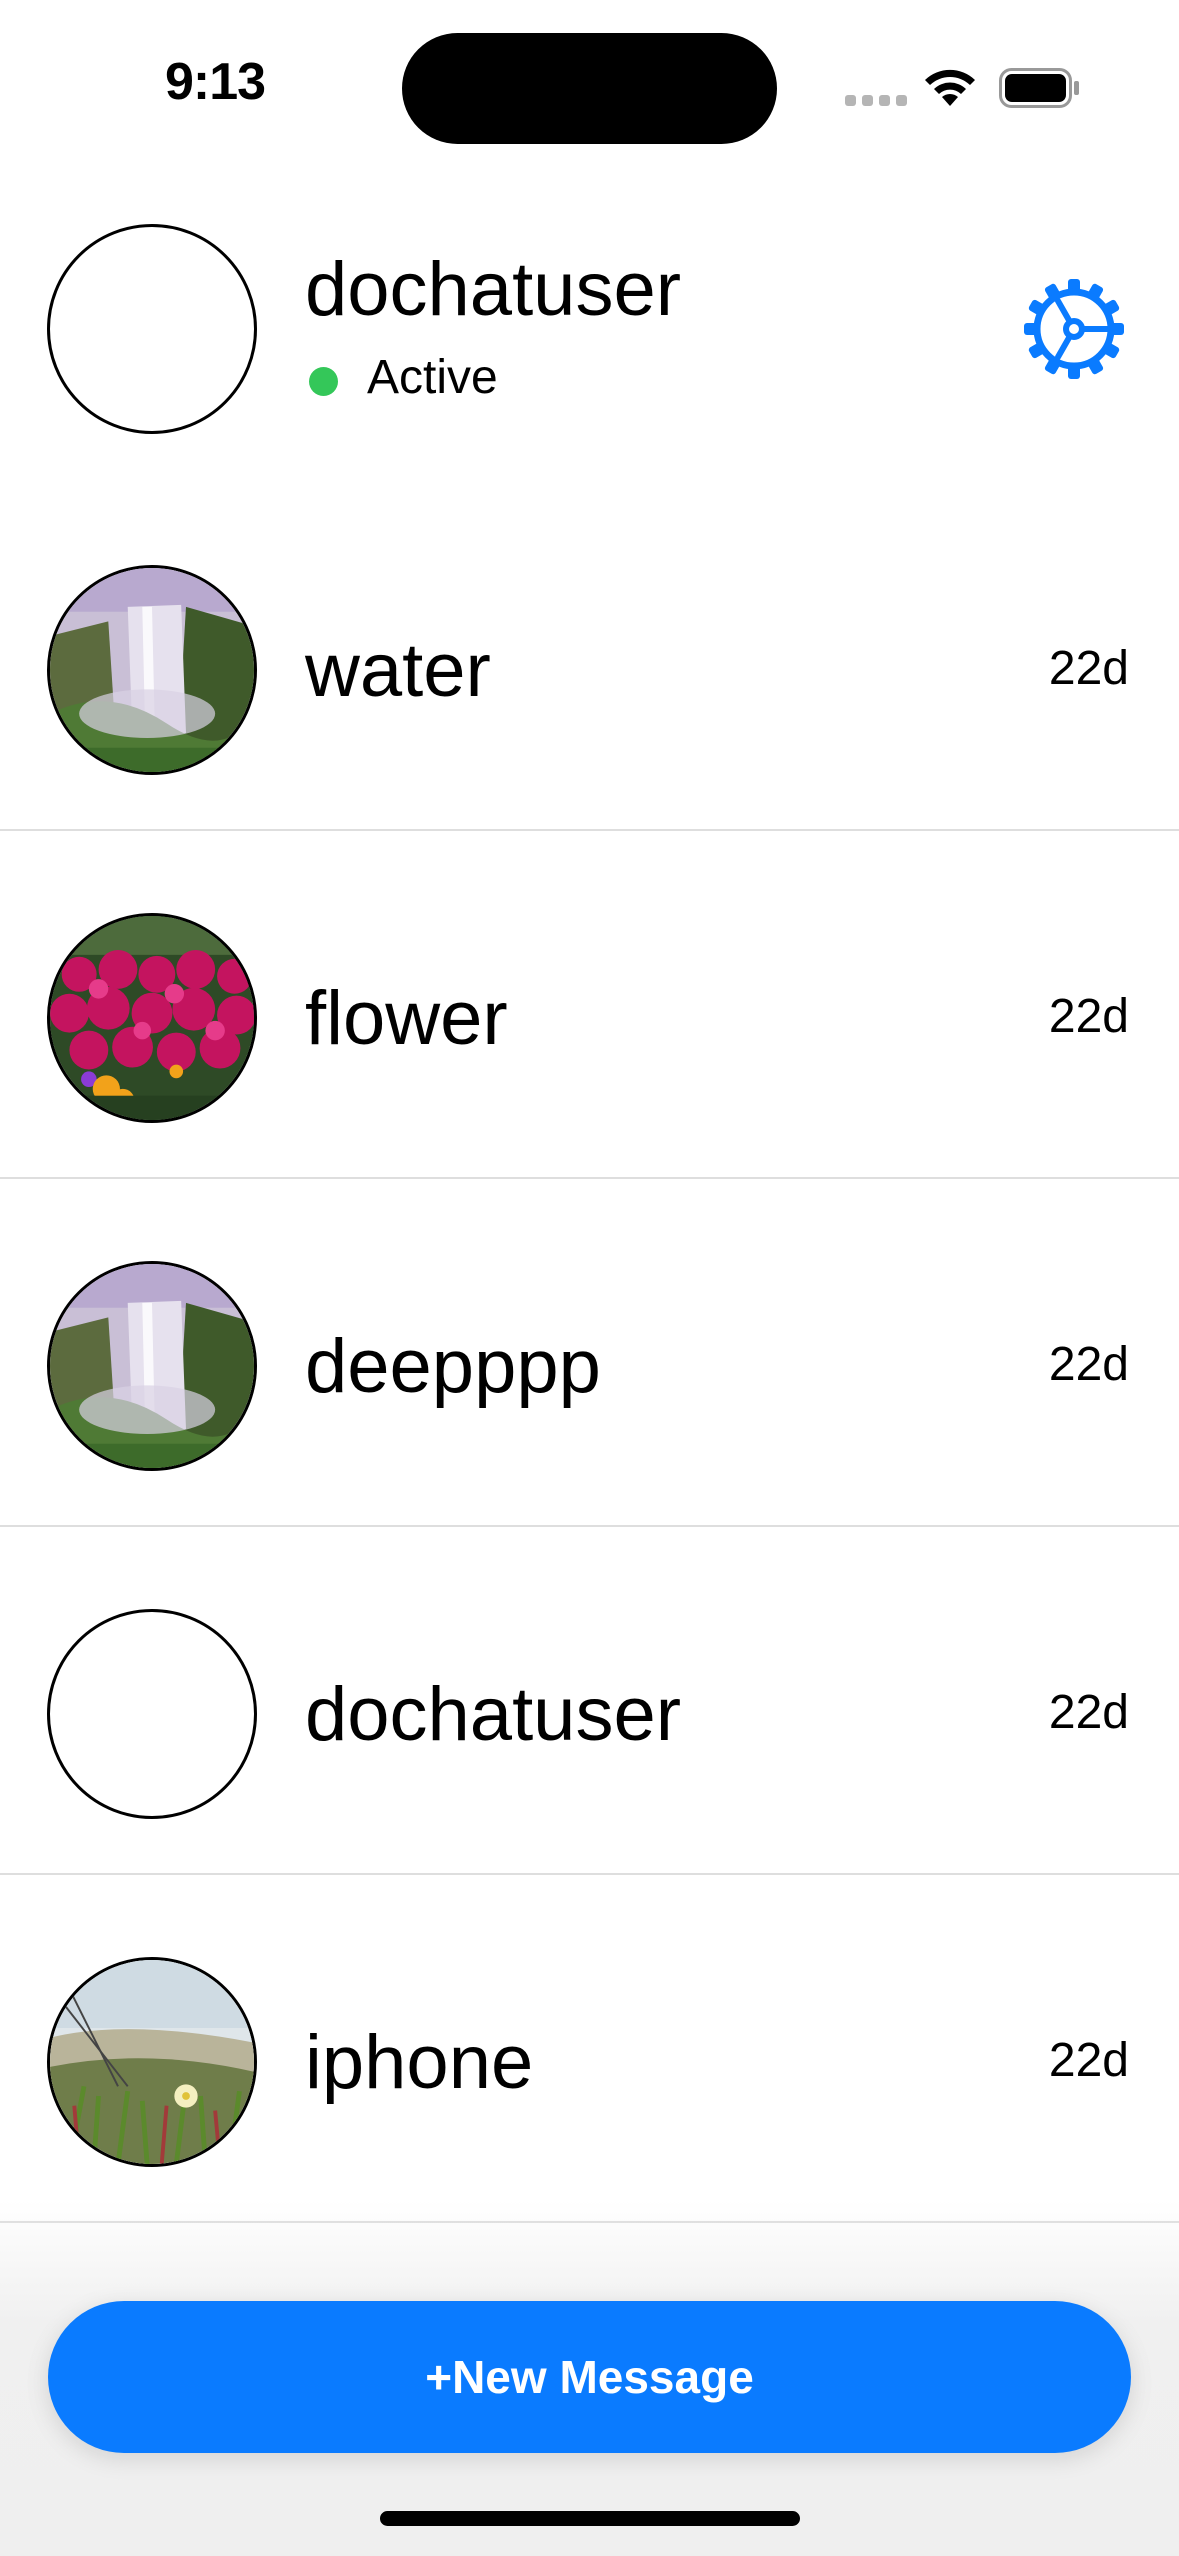 The image size is (1179, 2556). I want to click on user-avatar, so click(152, 329).